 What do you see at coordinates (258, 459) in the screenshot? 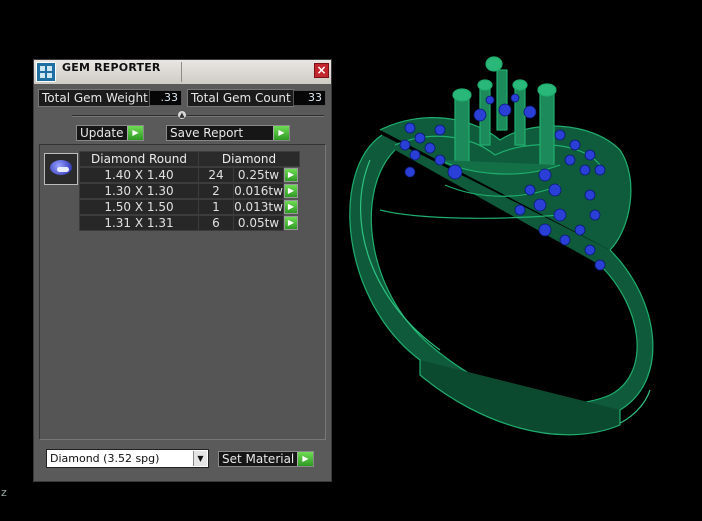
I see `set-material-button-label: Set Material` at bounding box center [258, 459].